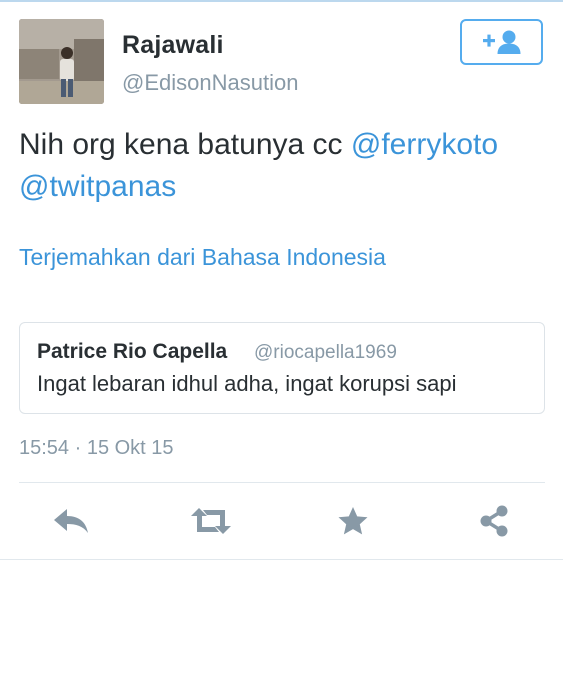 The image size is (563, 680). What do you see at coordinates (97, 186) in the screenshot?
I see `mention-link: @twitpanas` at bounding box center [97, 186].